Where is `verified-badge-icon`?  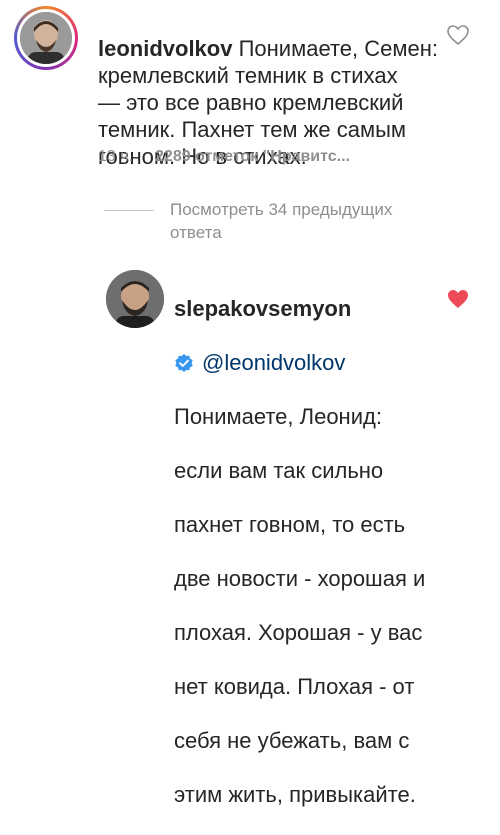 verified-badge-icon is located at coordinates (184, 362).